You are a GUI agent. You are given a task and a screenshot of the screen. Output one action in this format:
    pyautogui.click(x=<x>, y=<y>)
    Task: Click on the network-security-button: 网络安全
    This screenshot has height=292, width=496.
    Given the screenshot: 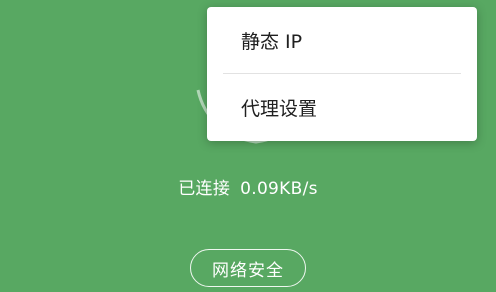 What is the action you would take?
    pyautogui.click(x=248, y=268)
    